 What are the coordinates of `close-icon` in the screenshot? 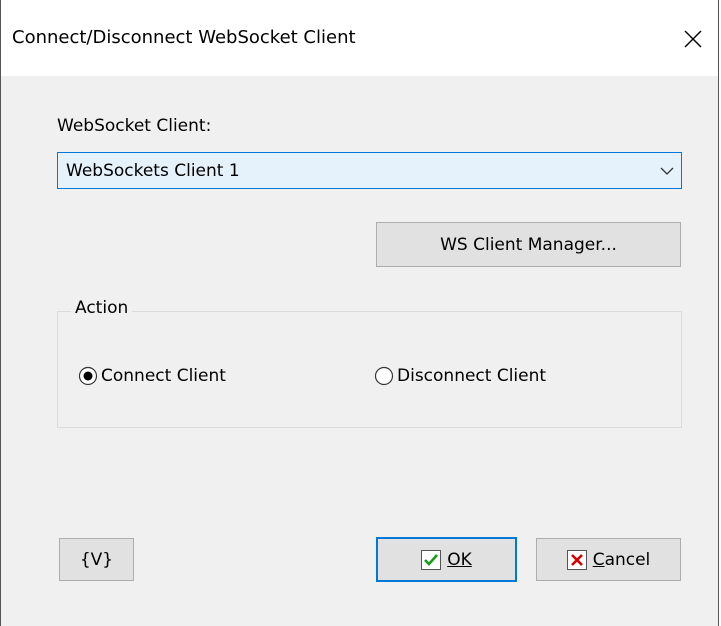 It's located at (693, 39).